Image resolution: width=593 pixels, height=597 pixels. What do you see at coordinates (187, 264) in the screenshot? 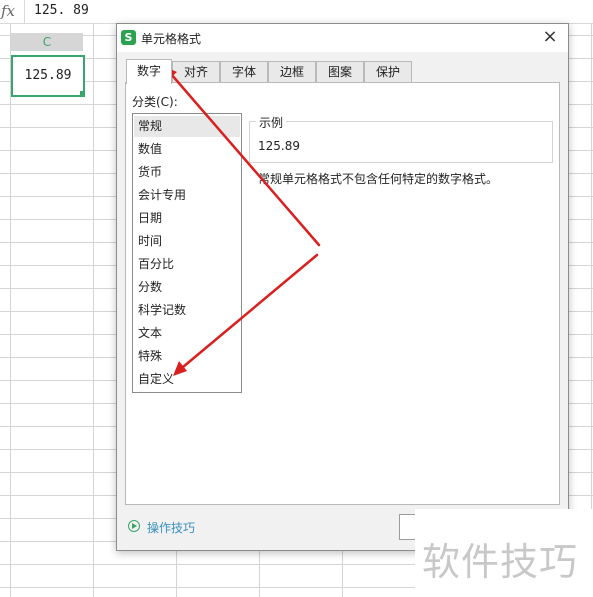
I see `category-percentage: 百分比` at bounding box center [187, 264].